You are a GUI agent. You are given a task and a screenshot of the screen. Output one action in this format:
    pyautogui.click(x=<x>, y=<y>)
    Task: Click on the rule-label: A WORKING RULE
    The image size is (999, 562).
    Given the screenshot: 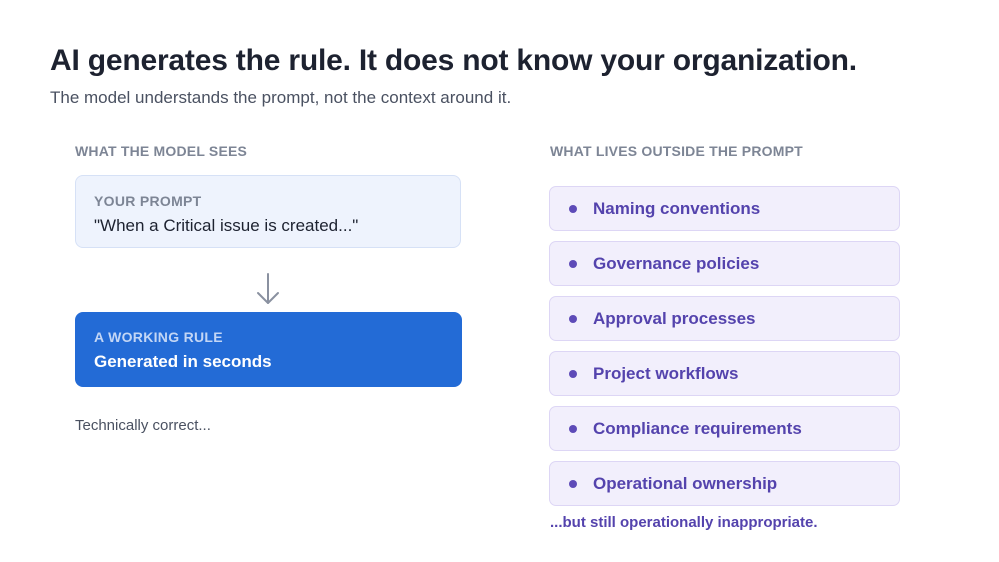 What is the action you would take?
    pyautogui.click(x=158, y=337)
    